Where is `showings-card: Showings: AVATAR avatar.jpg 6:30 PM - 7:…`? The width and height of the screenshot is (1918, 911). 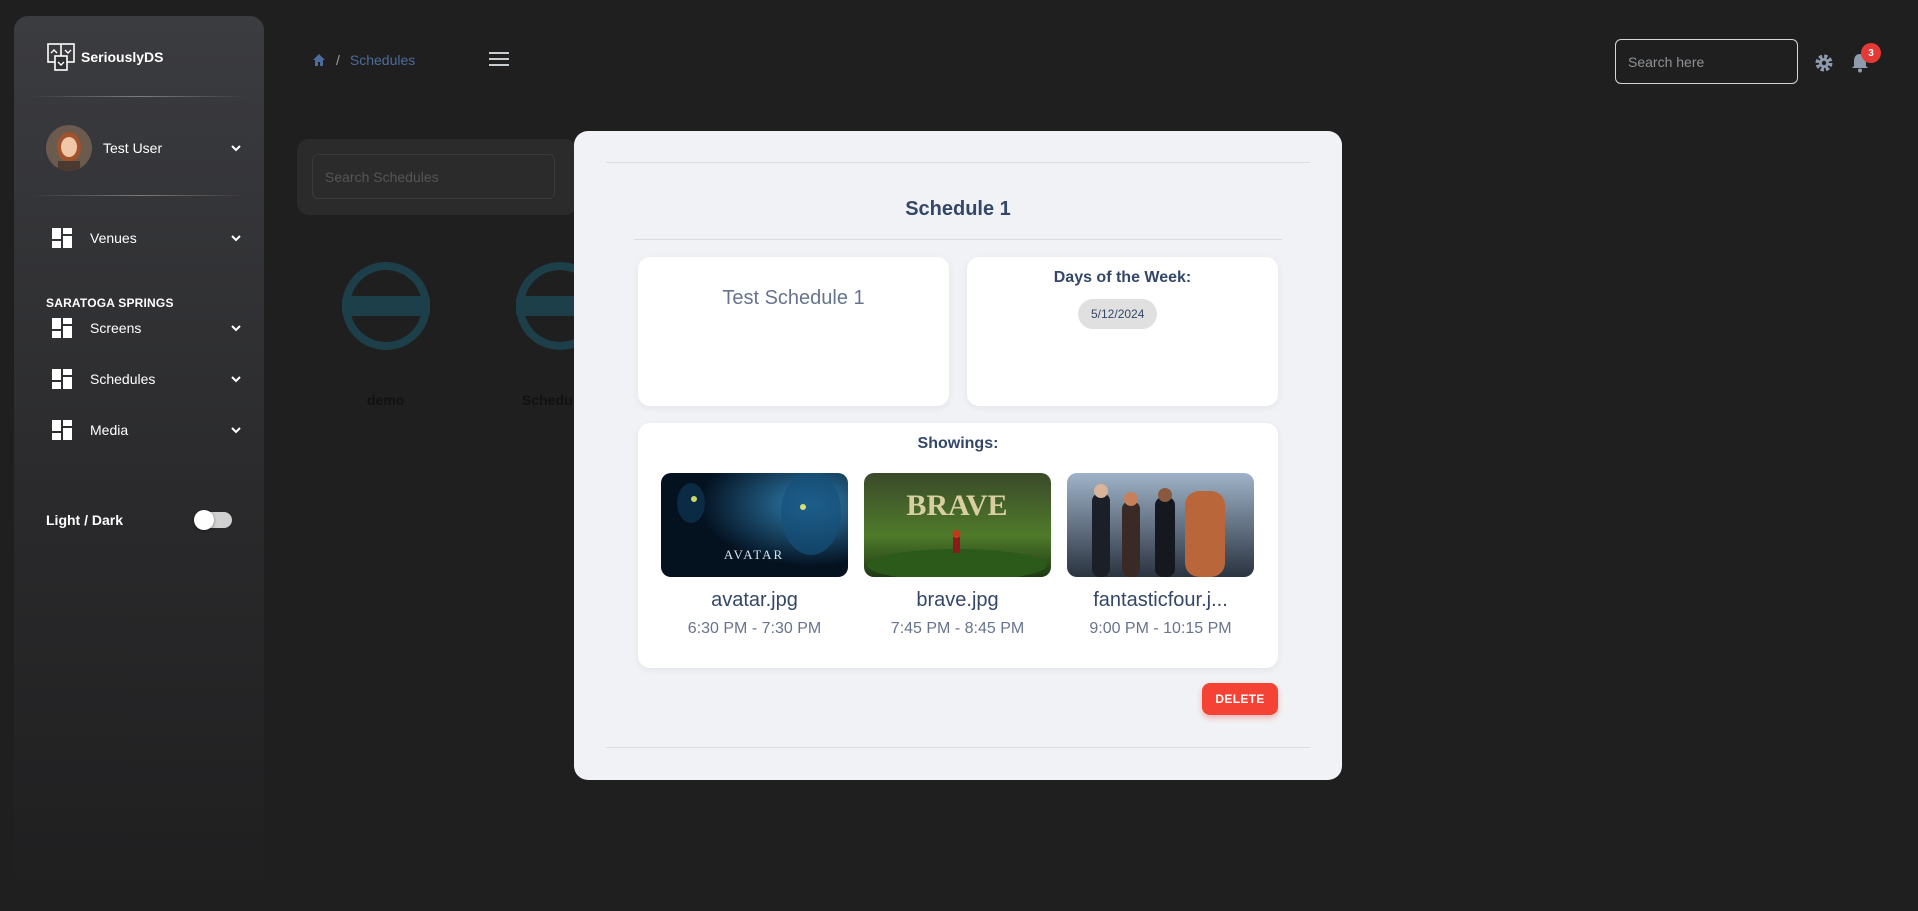
showings-card: Showings: AVATAR avatar.jpg 6:30 PM - 7:… is located at coordinates (958, 545).